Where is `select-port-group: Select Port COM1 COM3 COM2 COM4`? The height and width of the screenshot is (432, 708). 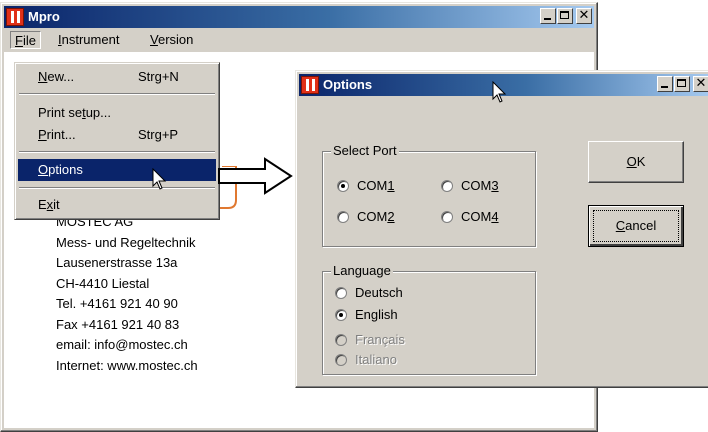
select-port-group: Select Port COM1 COM3 COM2 COM4 is located at coordinates (429, 195).